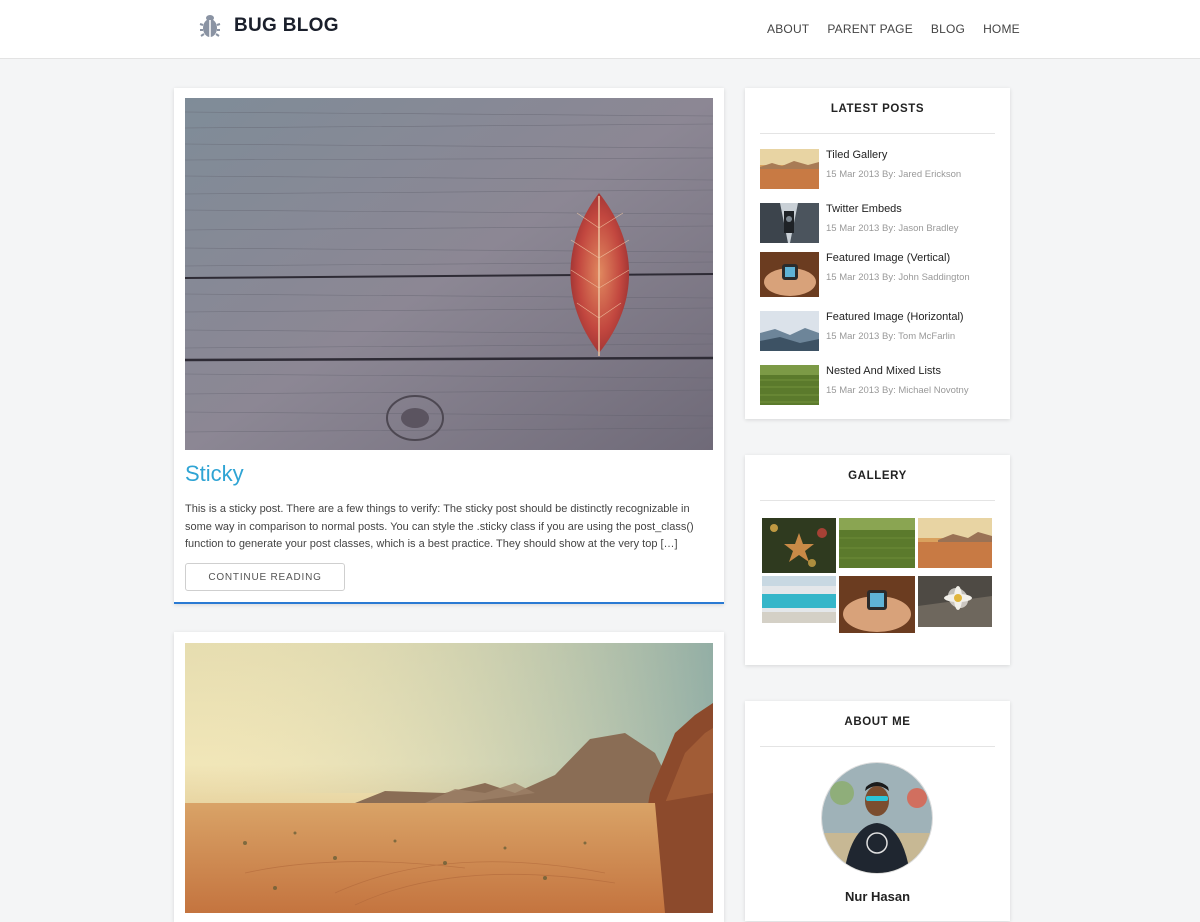 This screenshot has width=1200, height=922. Describe the element at coordinates (265, 577) in the screenshot. I see `continue-reading-button: CONTINUE READING` at that location.